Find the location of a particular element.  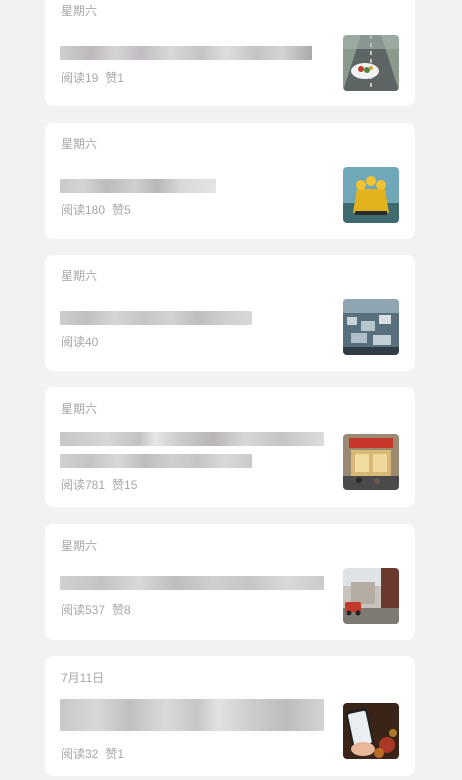

storefront-thumbnail-icon is located at coordinates (371, 462).